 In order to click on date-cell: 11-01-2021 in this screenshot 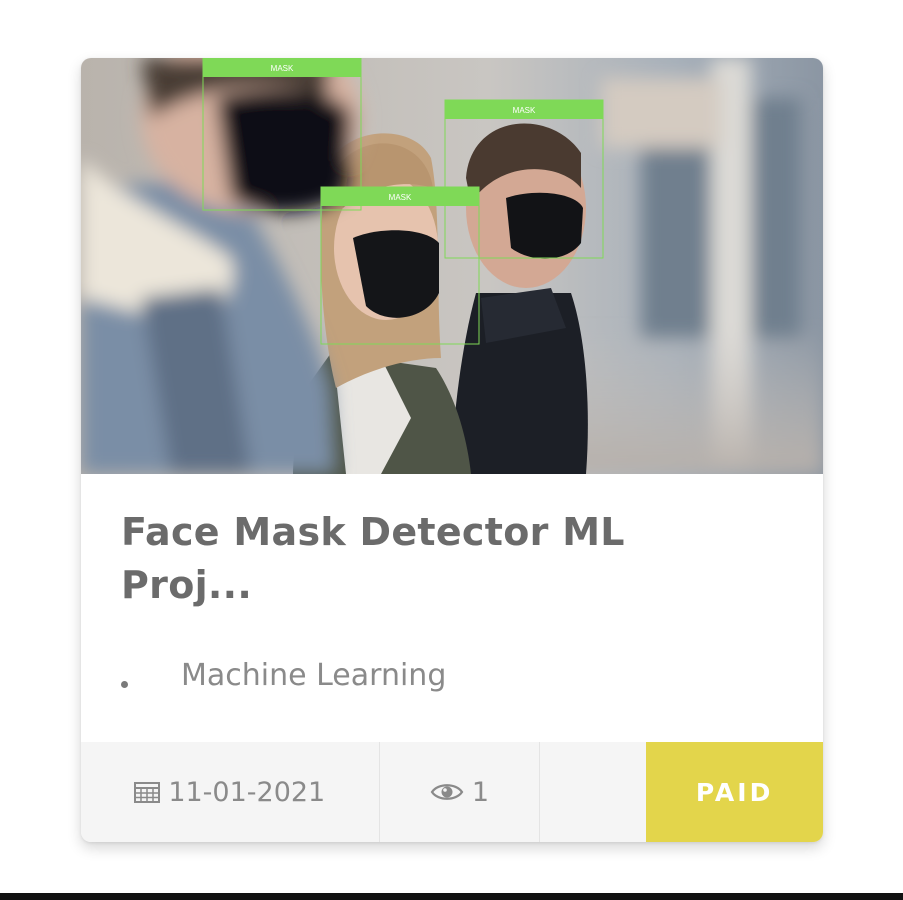, I will do `click(230, 792)`.